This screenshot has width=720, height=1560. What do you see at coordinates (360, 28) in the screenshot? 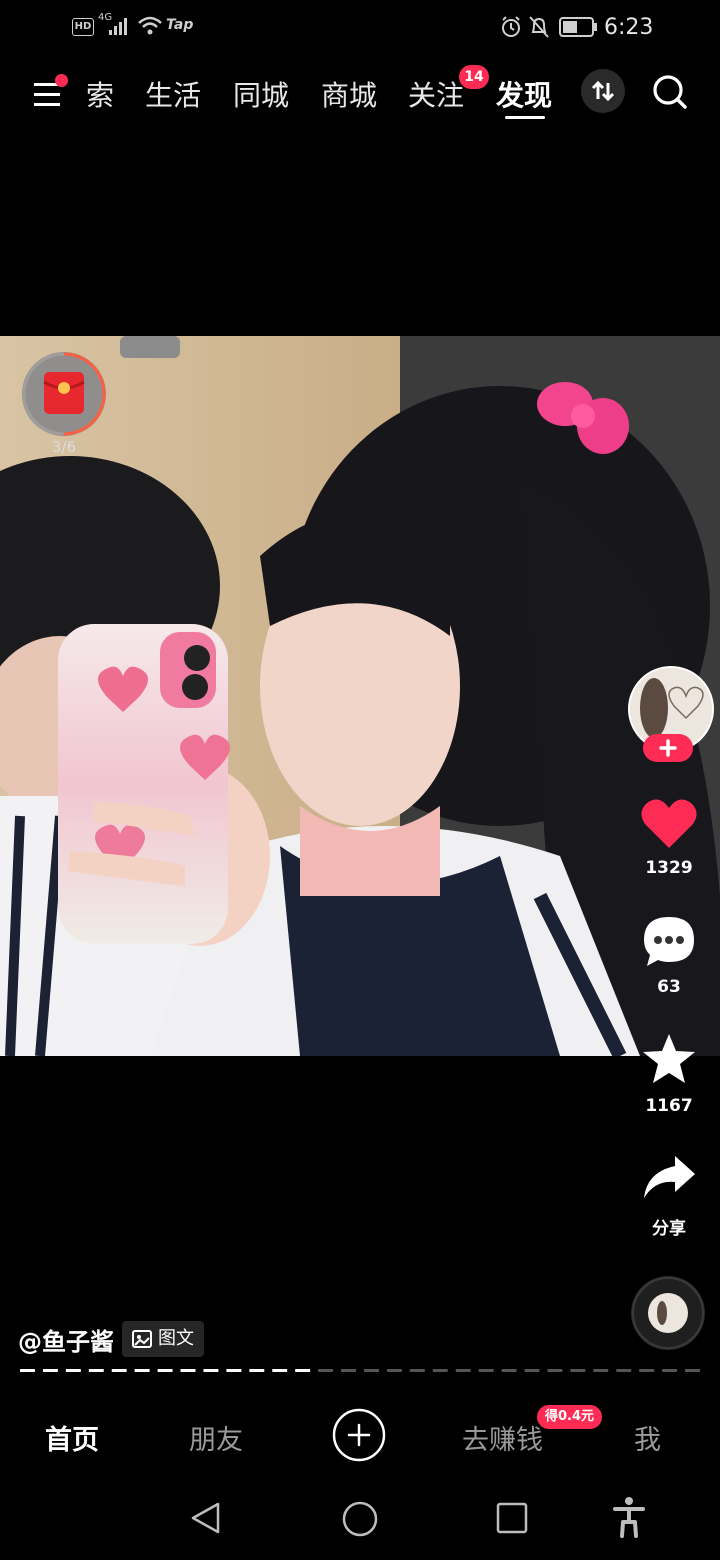
I see `status-bar: HD 4G Tap 6:23` at bounding box center [360, 28].